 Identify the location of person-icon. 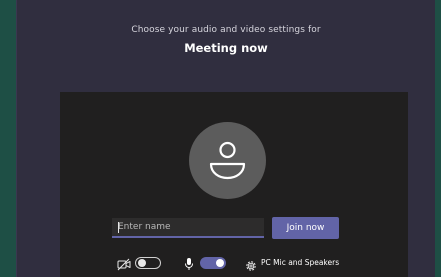
(227, 160).